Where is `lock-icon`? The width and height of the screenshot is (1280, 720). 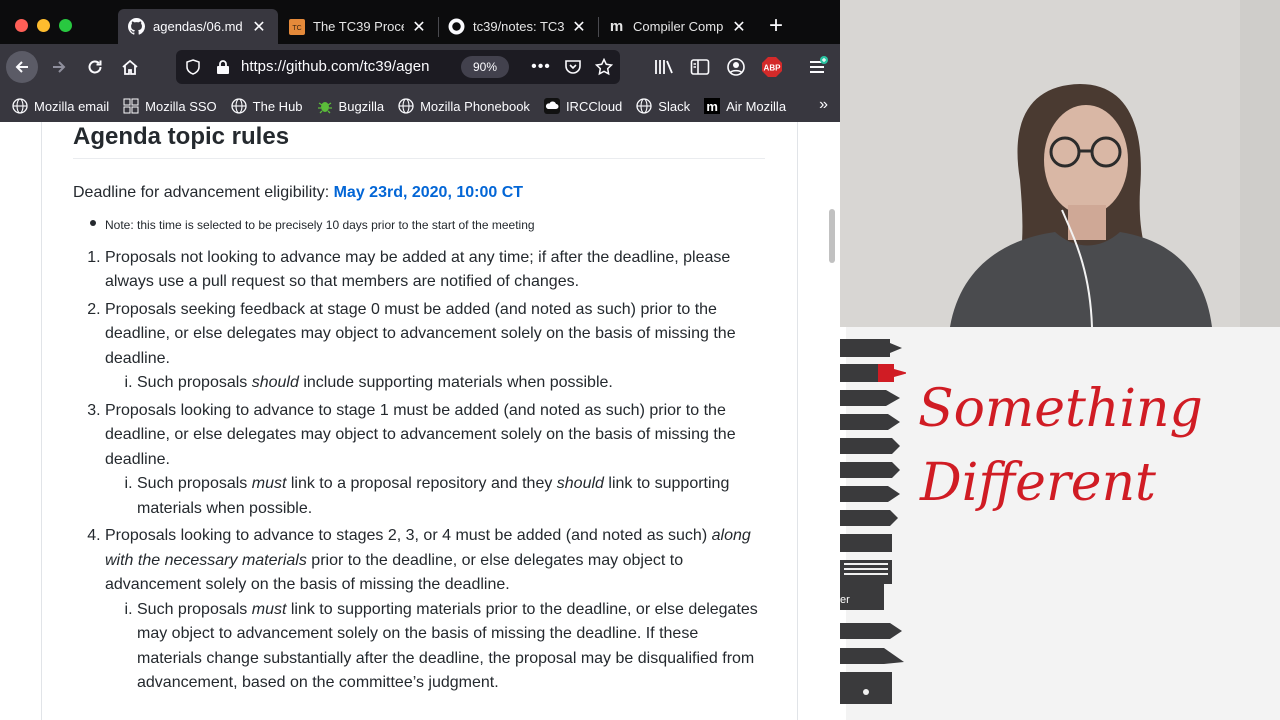
lock-icon is located at coordinates (223, 67).